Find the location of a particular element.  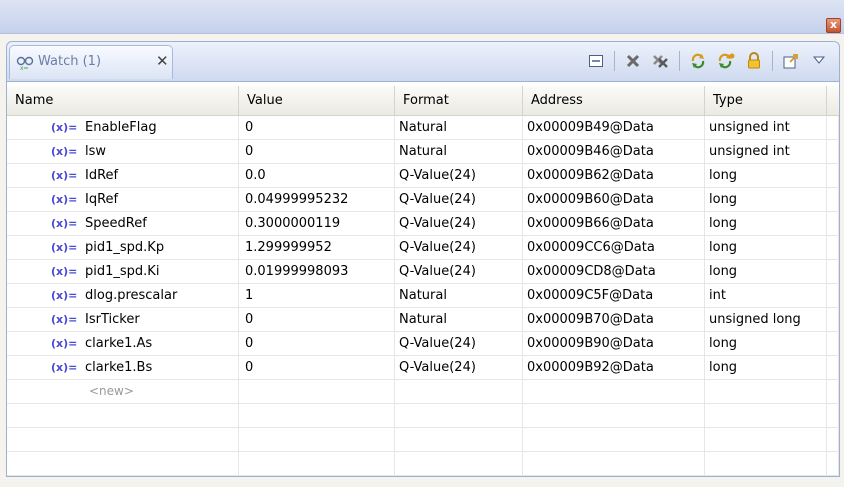

remove-all-icon is located at coordinates (661, 61).